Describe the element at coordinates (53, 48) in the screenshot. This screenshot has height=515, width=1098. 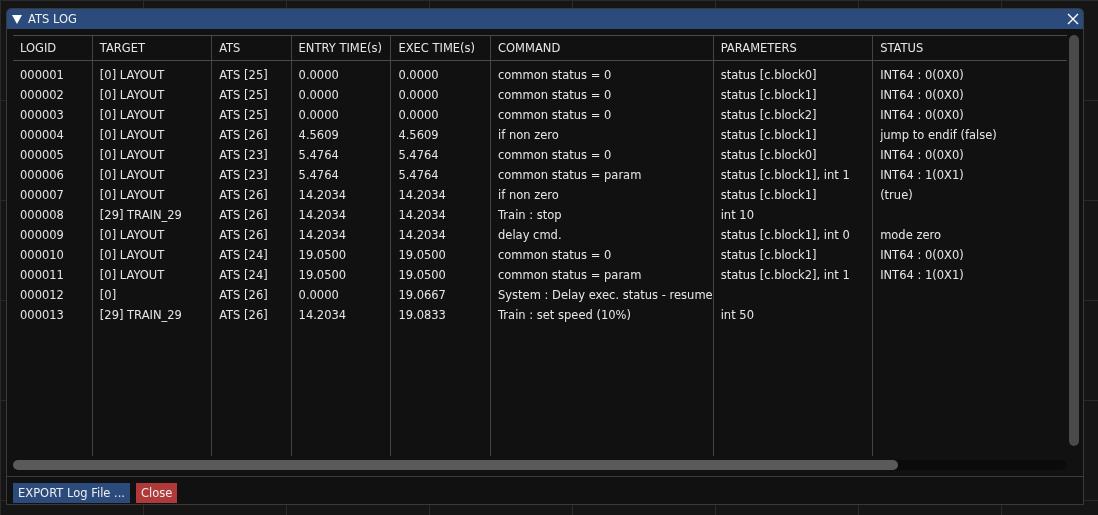
I see `column-header: LOGID` at that location.